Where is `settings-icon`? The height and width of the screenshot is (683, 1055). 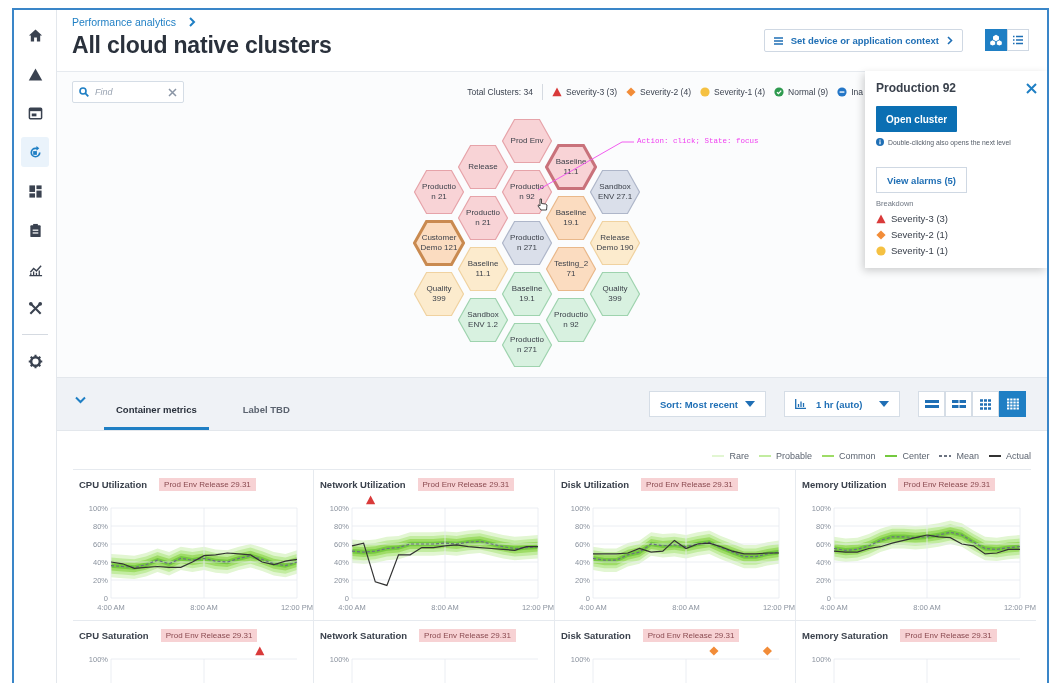
settings-icon is located at coordinates (35, 361).